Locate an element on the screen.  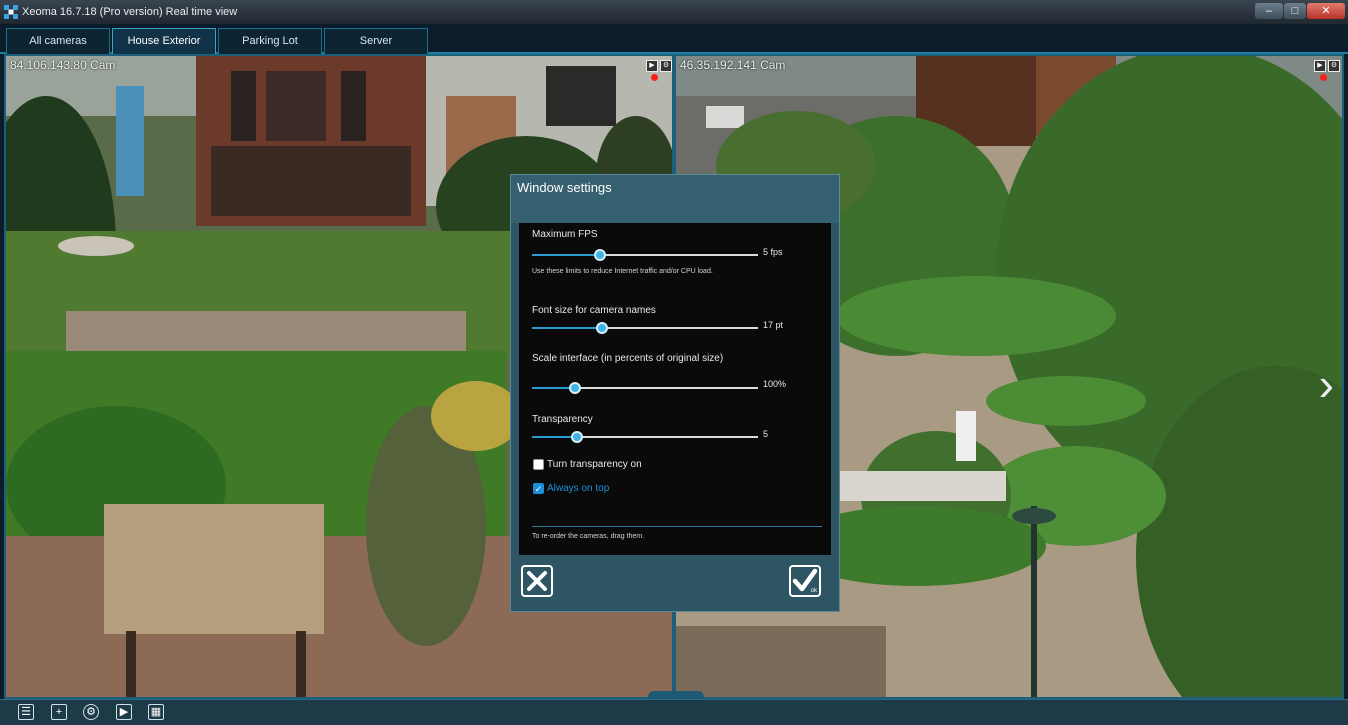
gear-icon: ⚙ is located at coordinates (91, 712).